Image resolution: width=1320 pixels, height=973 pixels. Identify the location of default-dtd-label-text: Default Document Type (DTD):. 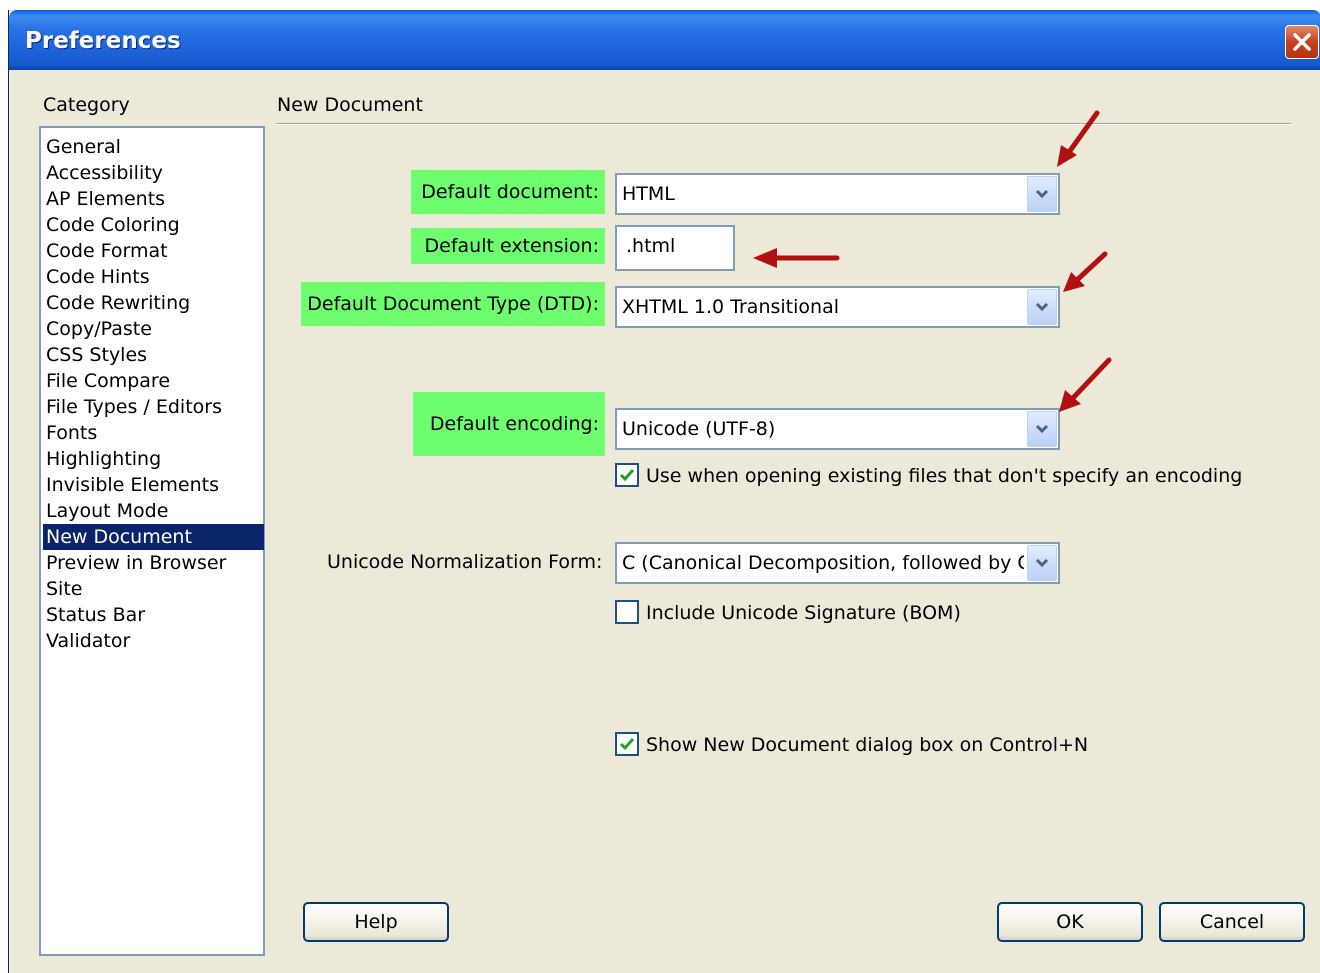
(453, 304).